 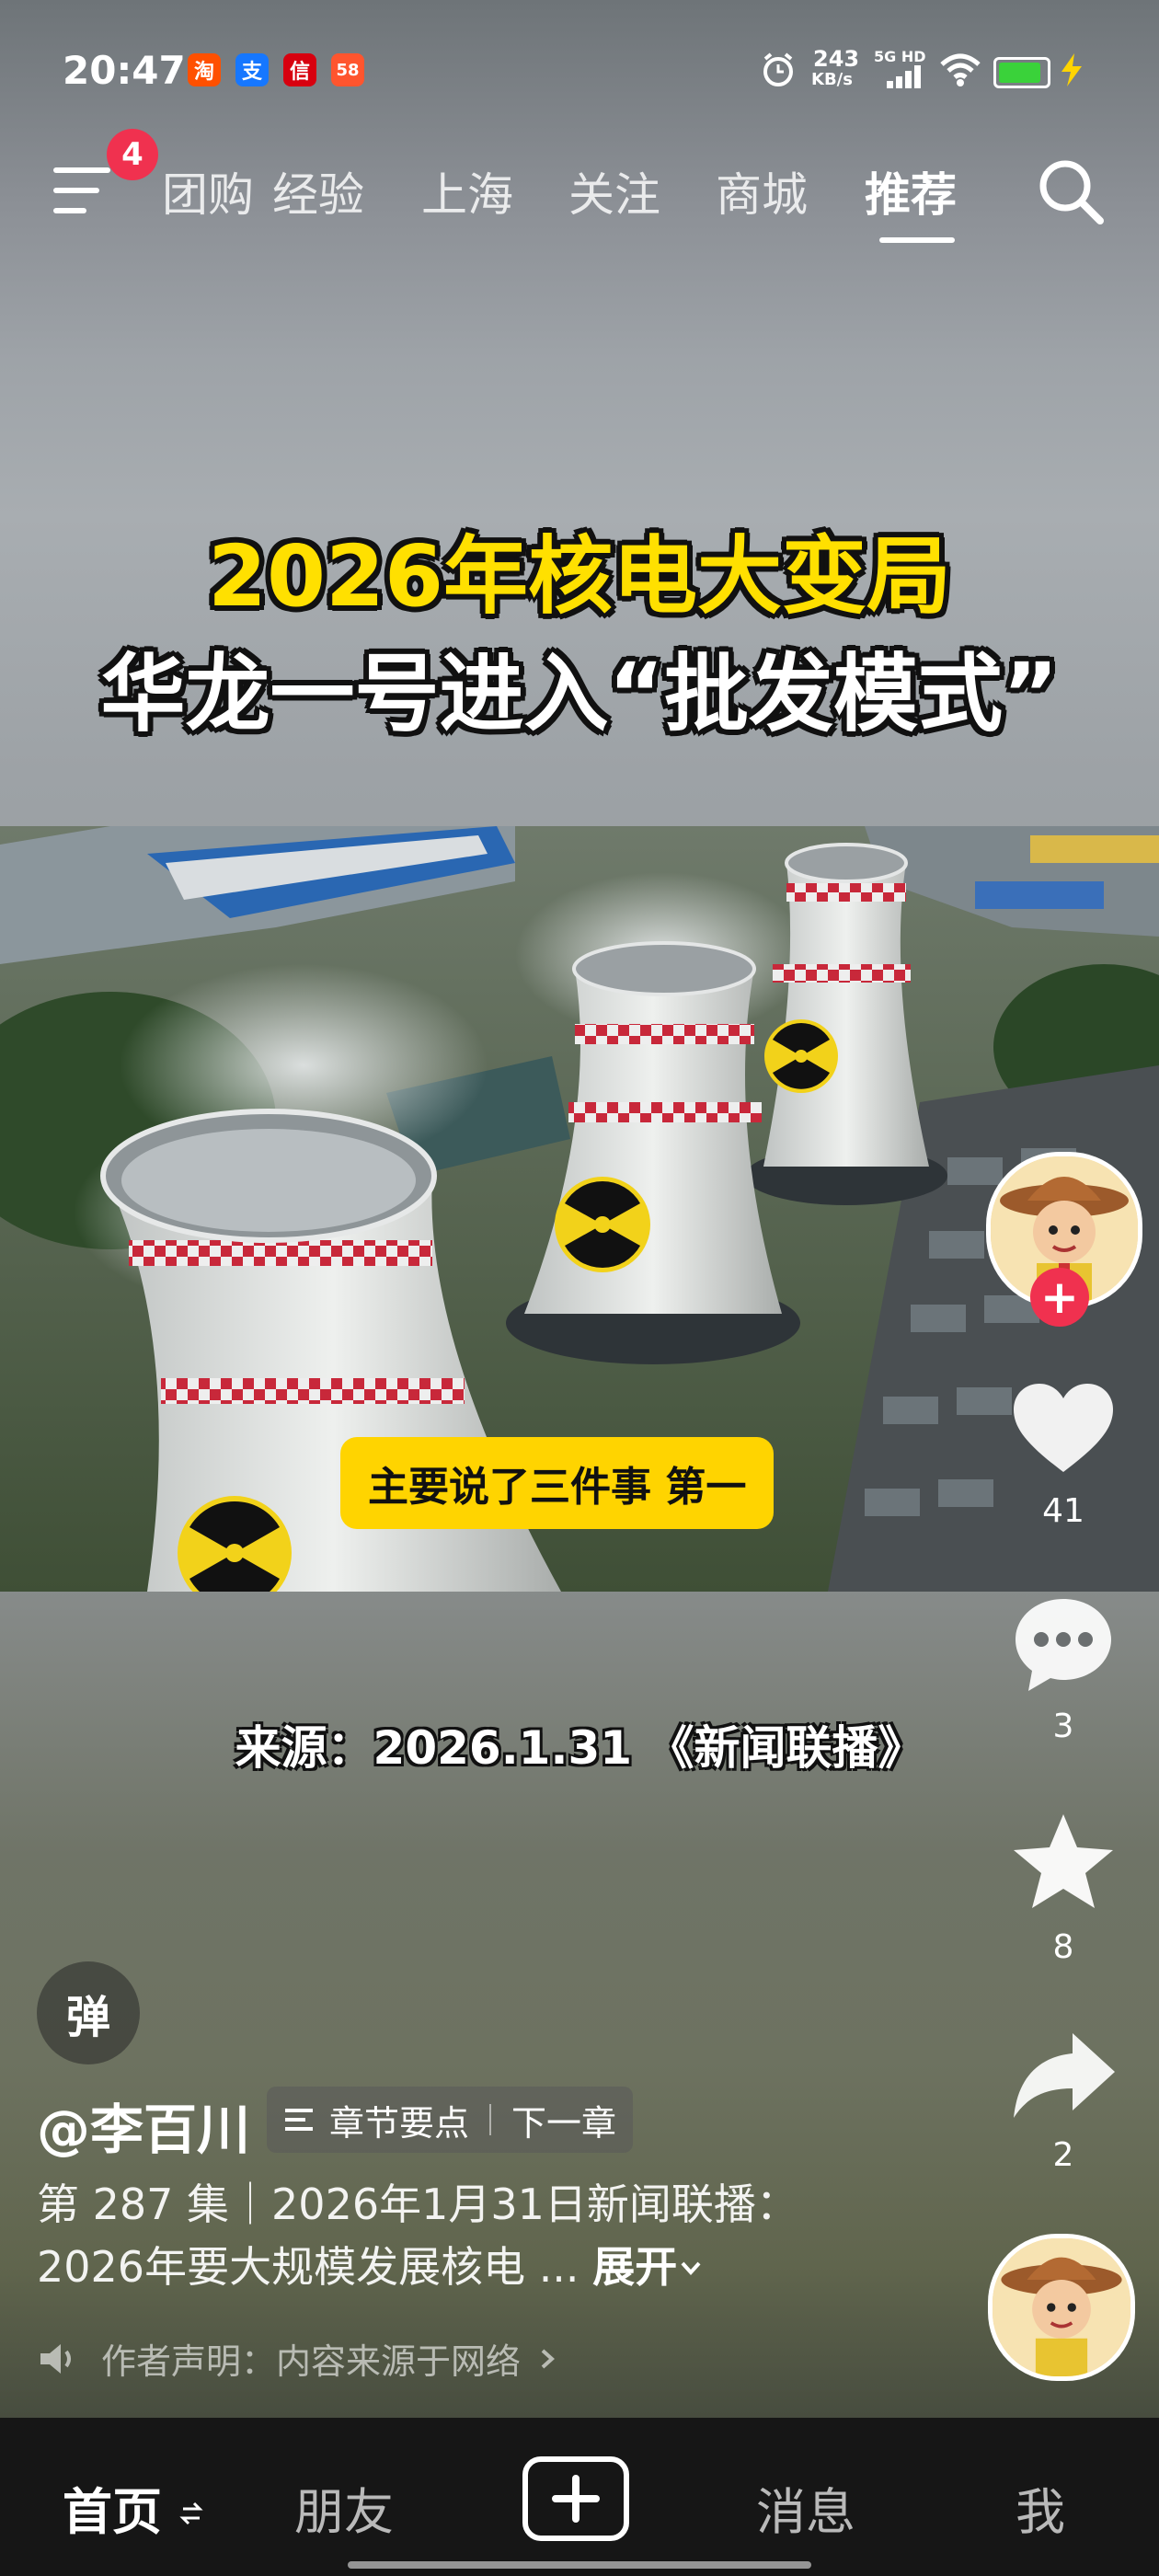 What do you see at coordinates (318, 191) in the screenshot?
I see `tab-experience: 经验` at bounding box center [318, 191].